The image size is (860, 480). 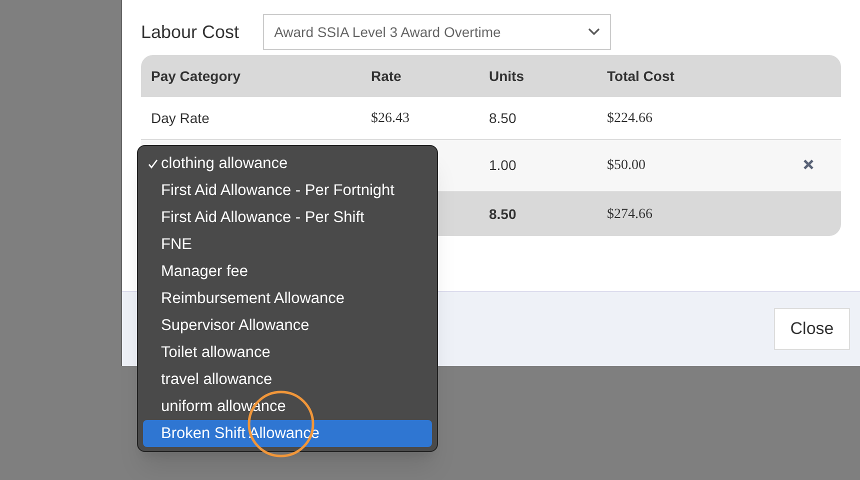 I want to click on award-select: Award SSIA Level 3 Award Overtime, so click(x=437, y=32).